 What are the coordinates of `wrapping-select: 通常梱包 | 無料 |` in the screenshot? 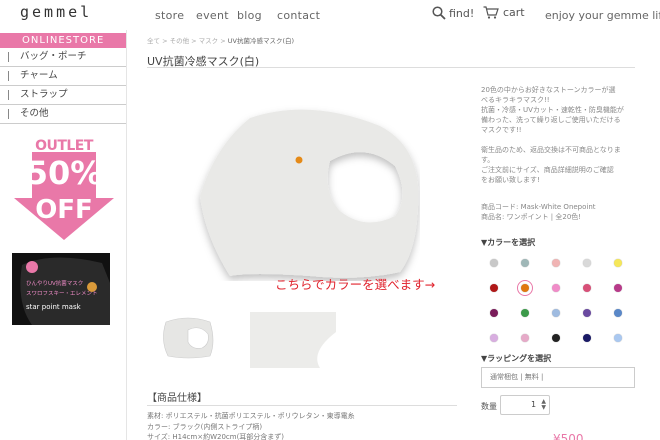 It's located at (558, 377).